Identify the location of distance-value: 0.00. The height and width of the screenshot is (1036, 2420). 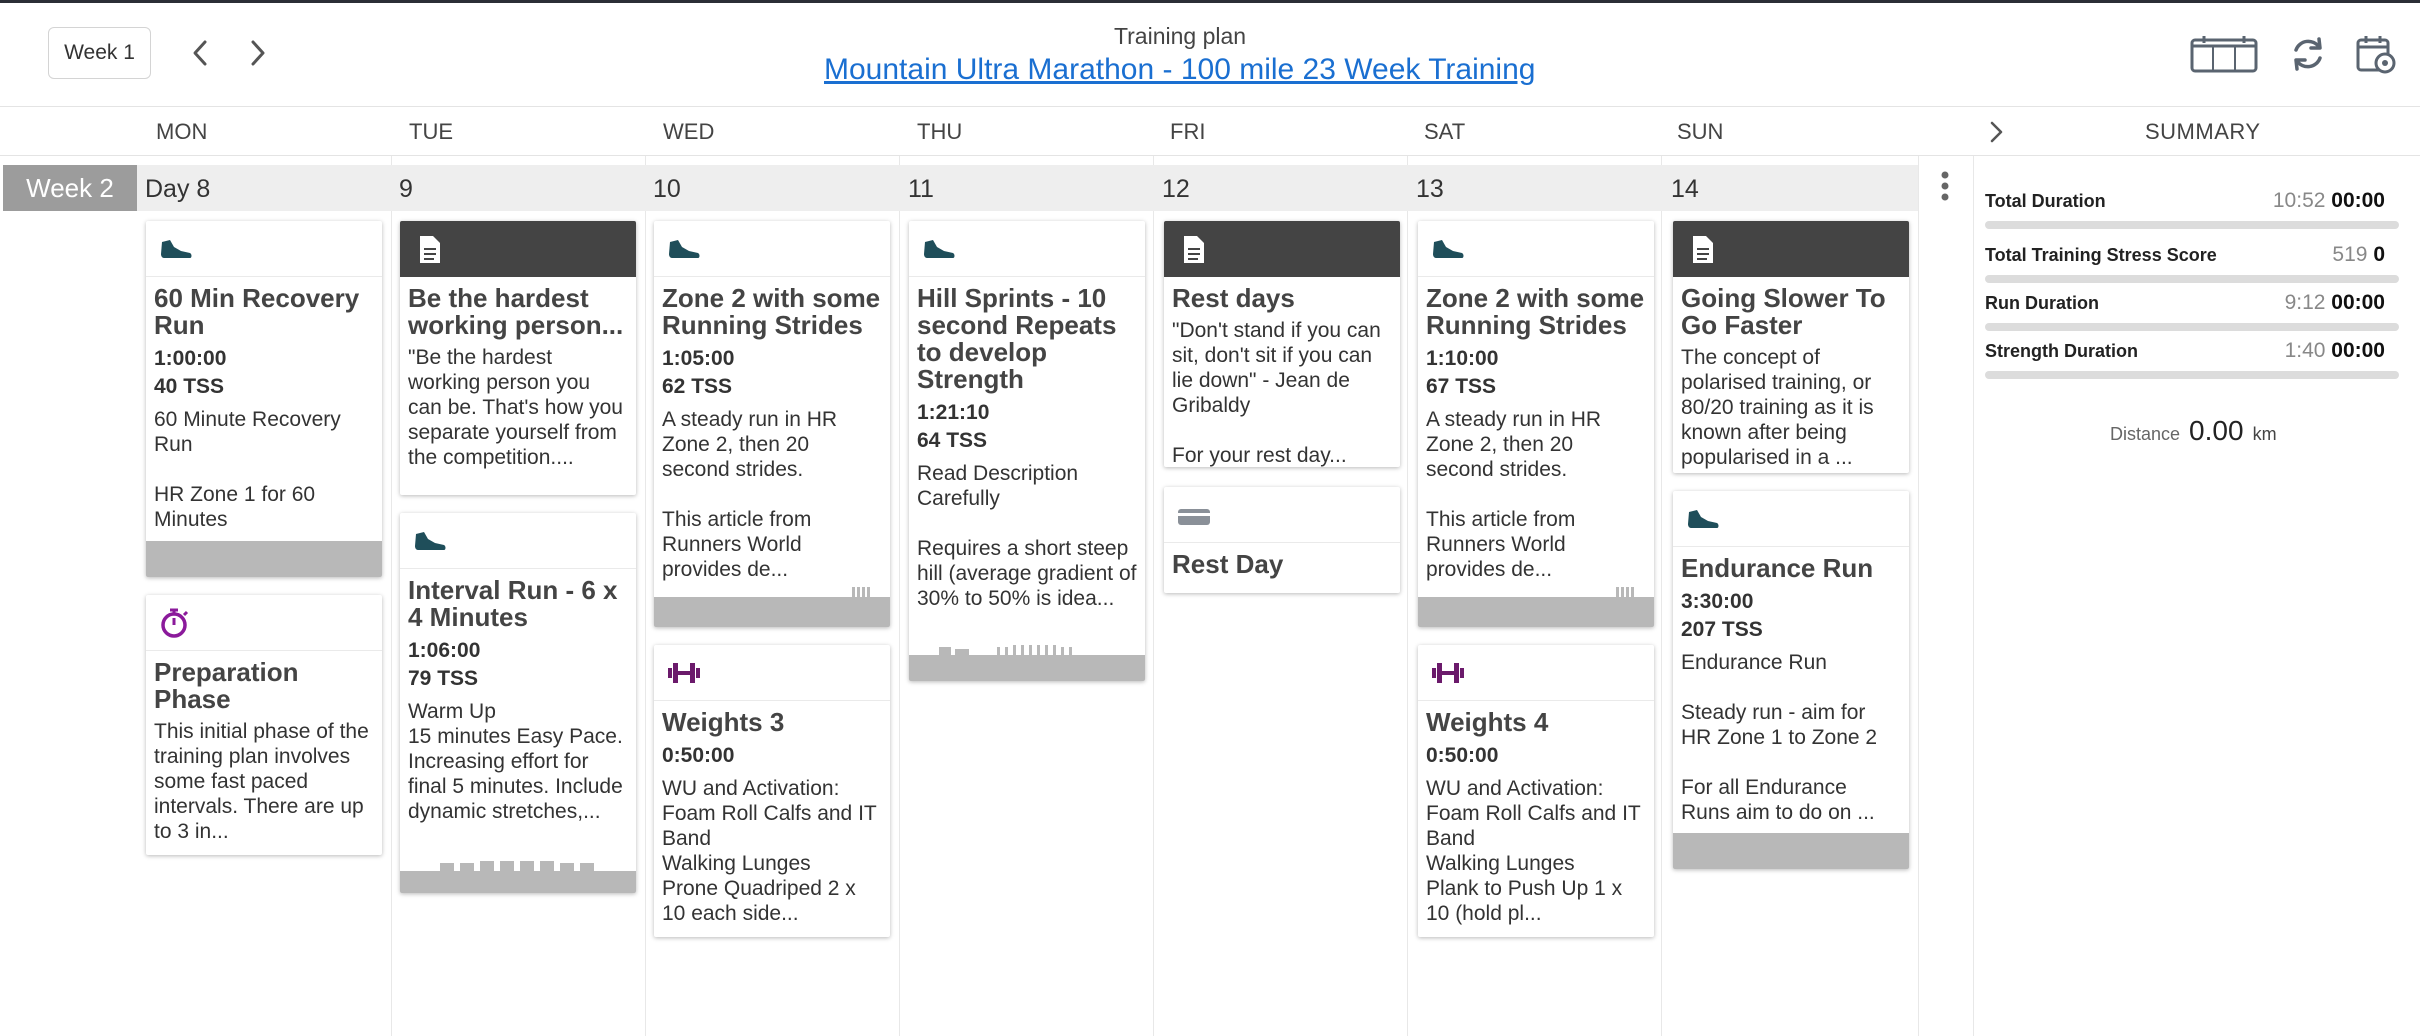
(2216, 430).